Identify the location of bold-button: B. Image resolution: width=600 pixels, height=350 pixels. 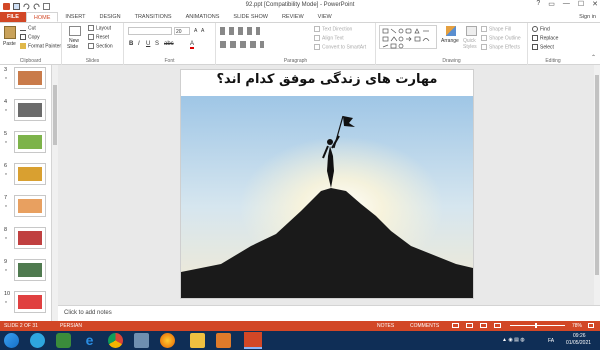
(131, 44).